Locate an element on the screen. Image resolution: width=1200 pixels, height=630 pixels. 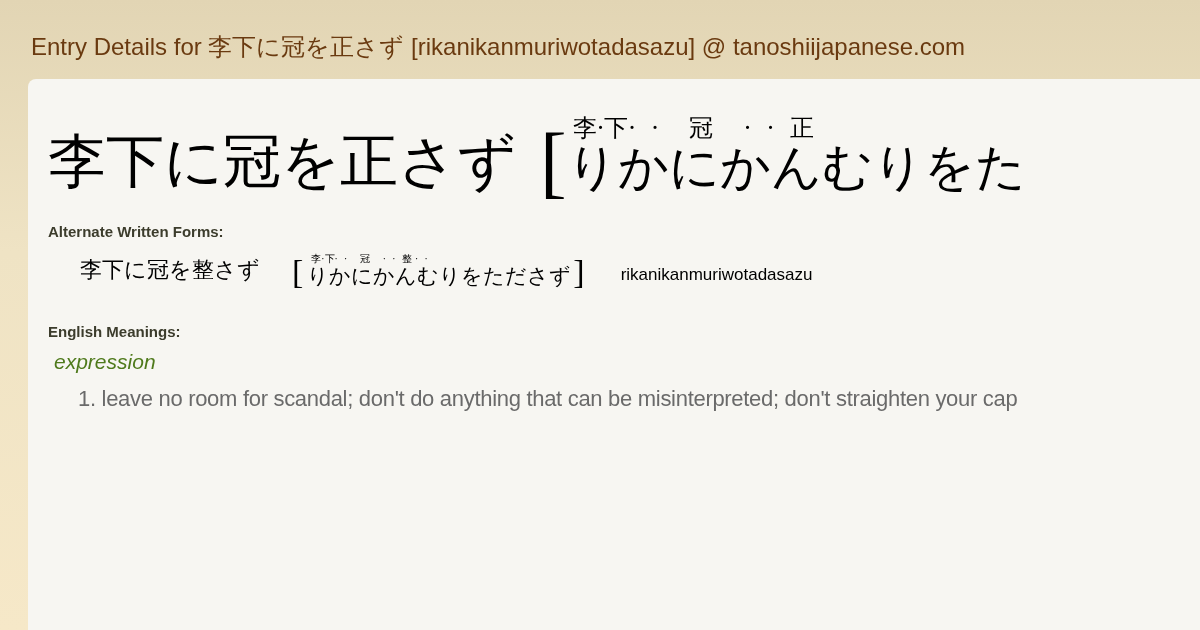
entry-word: 李下に冠を正さず is located at coordinates (282, 164).